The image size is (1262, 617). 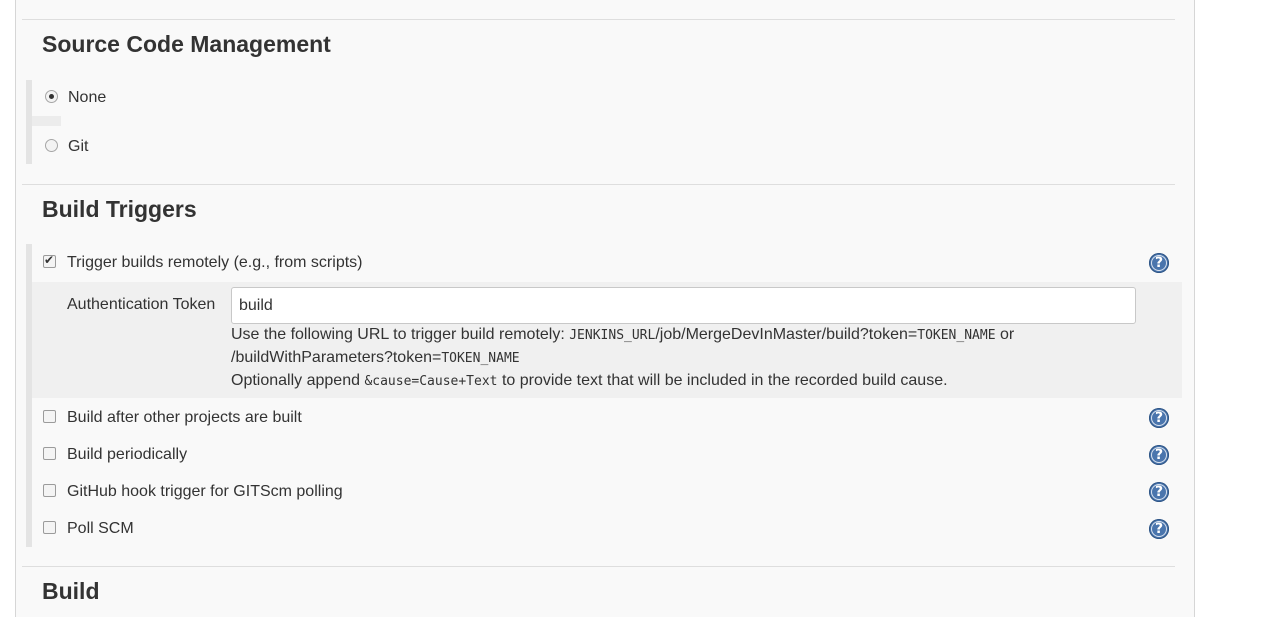 What do you see at coordinates (127, 455) in the screenshot?
I see `build-periodically-label: Build periodically` at bounding box center [127, 455].